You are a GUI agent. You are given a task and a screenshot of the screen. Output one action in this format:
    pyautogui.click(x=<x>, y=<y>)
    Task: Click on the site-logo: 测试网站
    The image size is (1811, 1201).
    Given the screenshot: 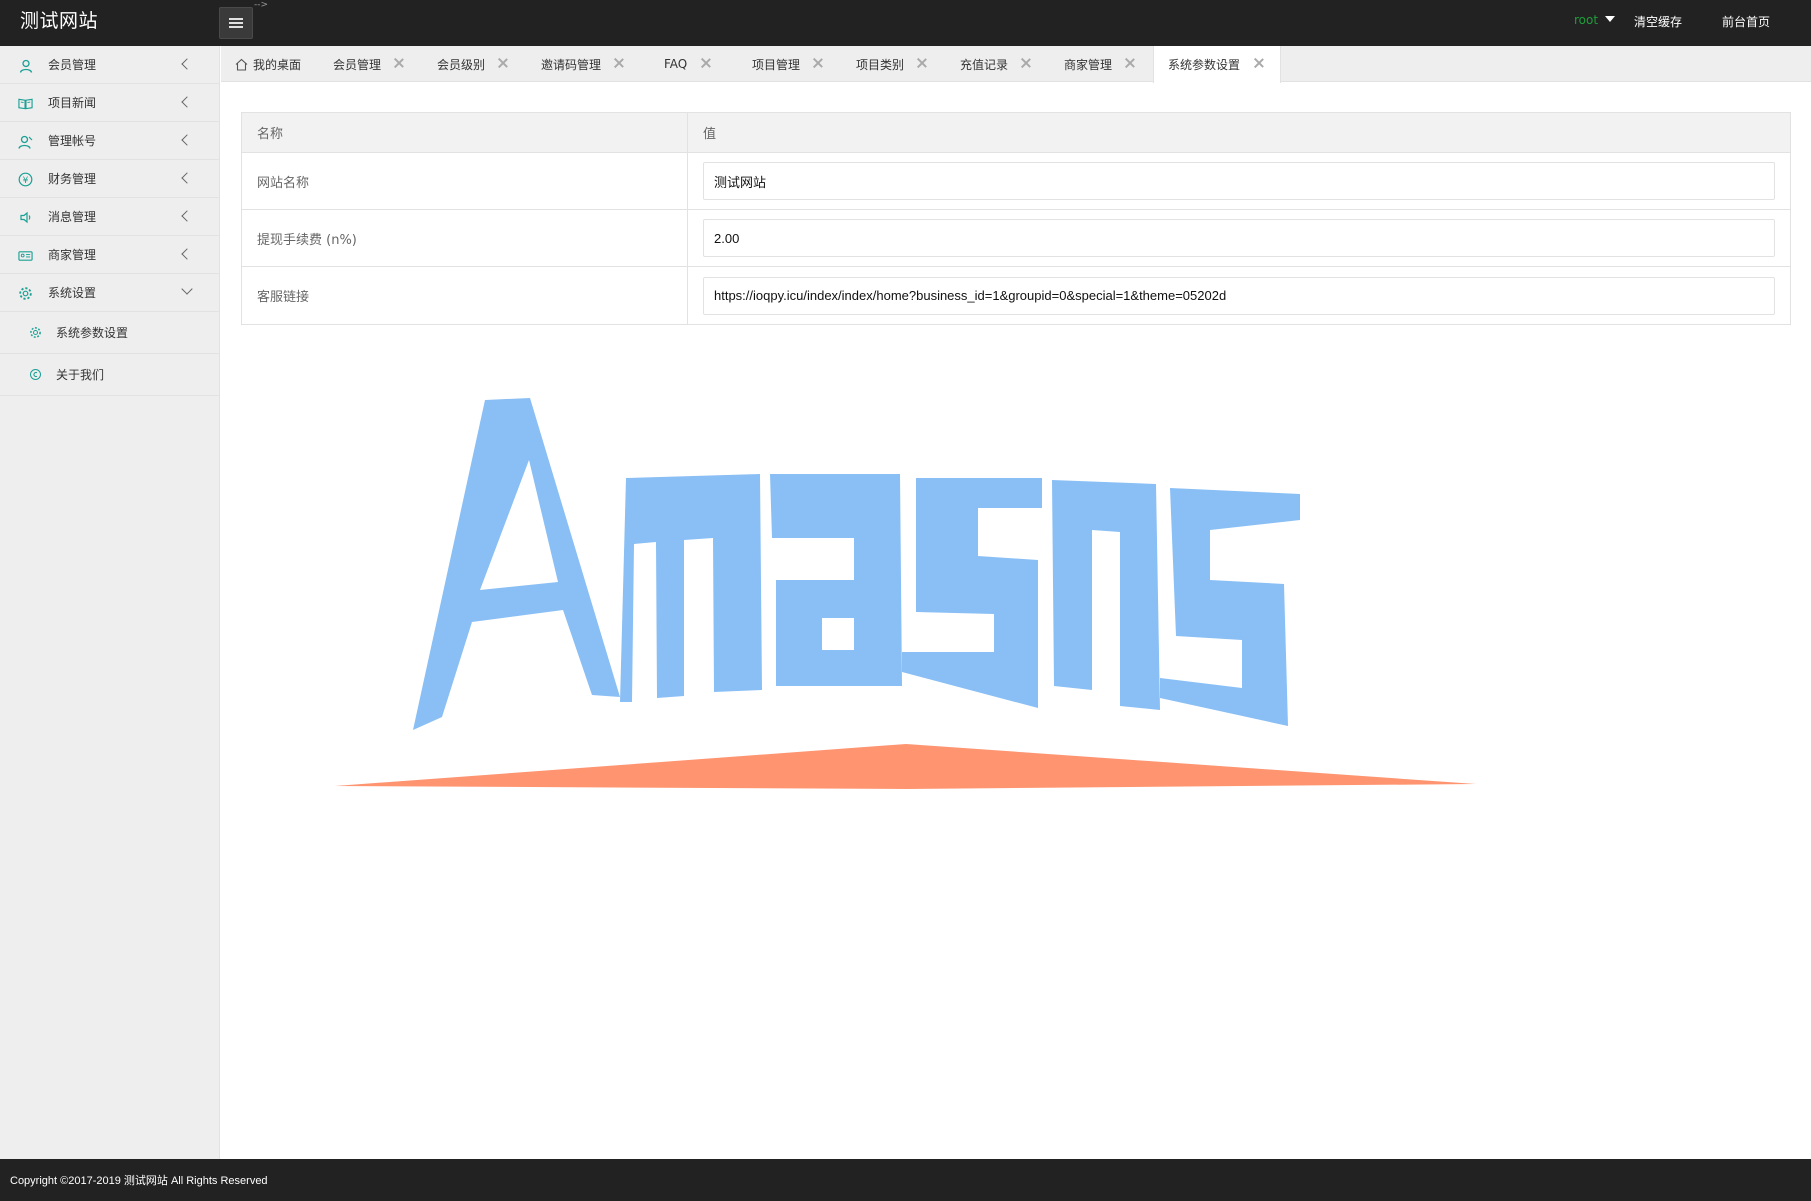 What is the action you would take?
    pyautogui.click(x=59, y=21)
    